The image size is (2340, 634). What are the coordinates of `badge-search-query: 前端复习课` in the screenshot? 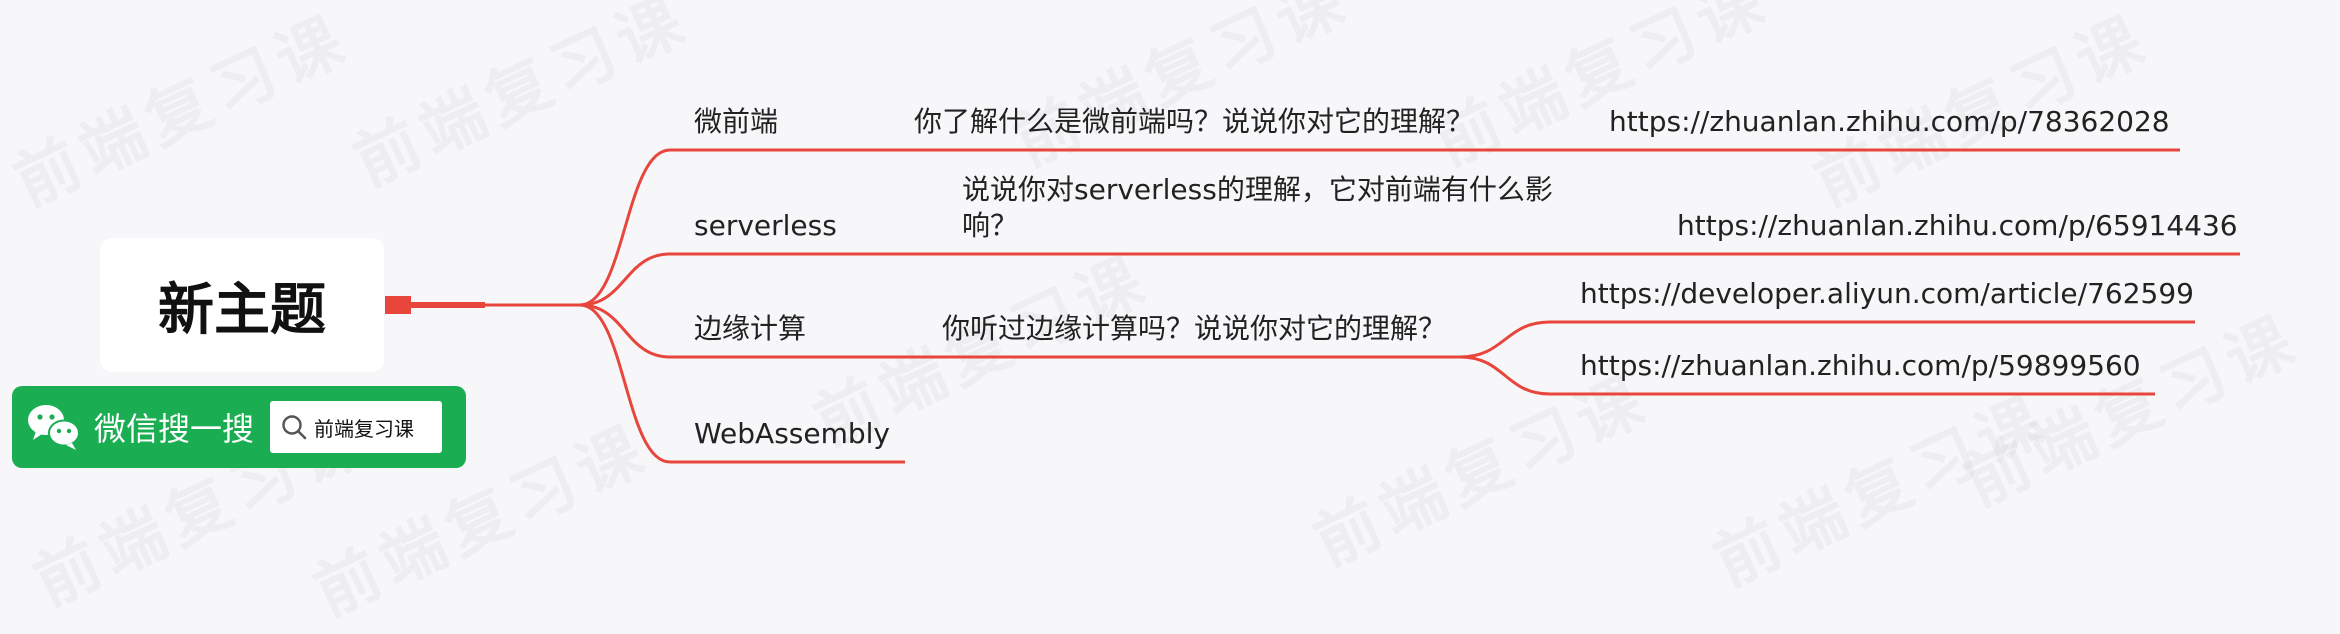 It's located at (364, 428).